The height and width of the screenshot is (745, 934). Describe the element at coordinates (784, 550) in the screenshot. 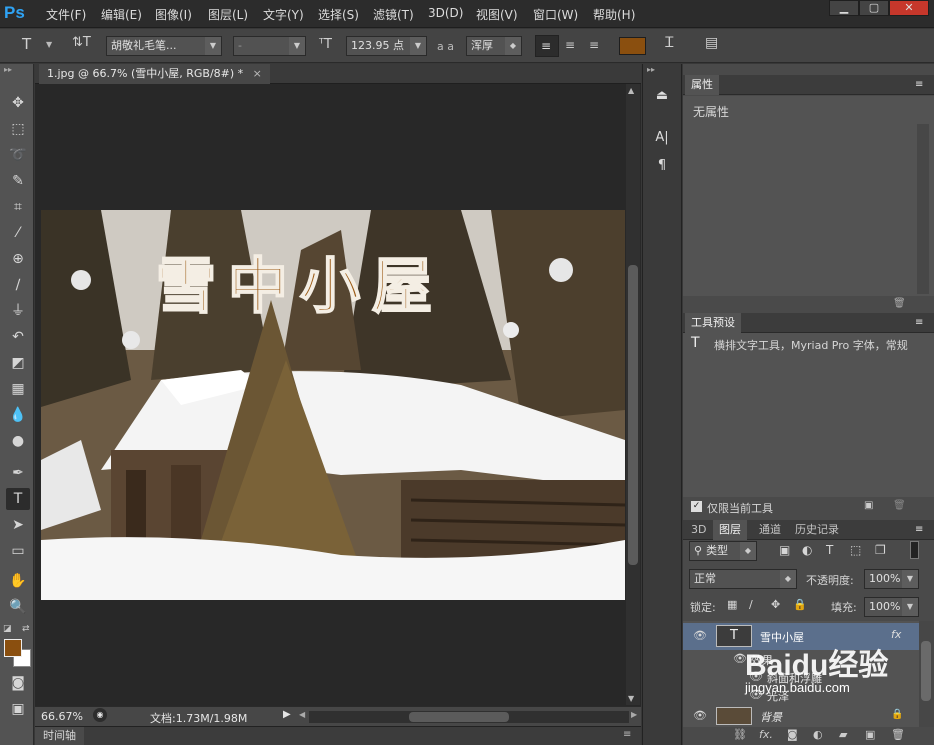

I see `filter-pixel-icon: ▣` at that location.